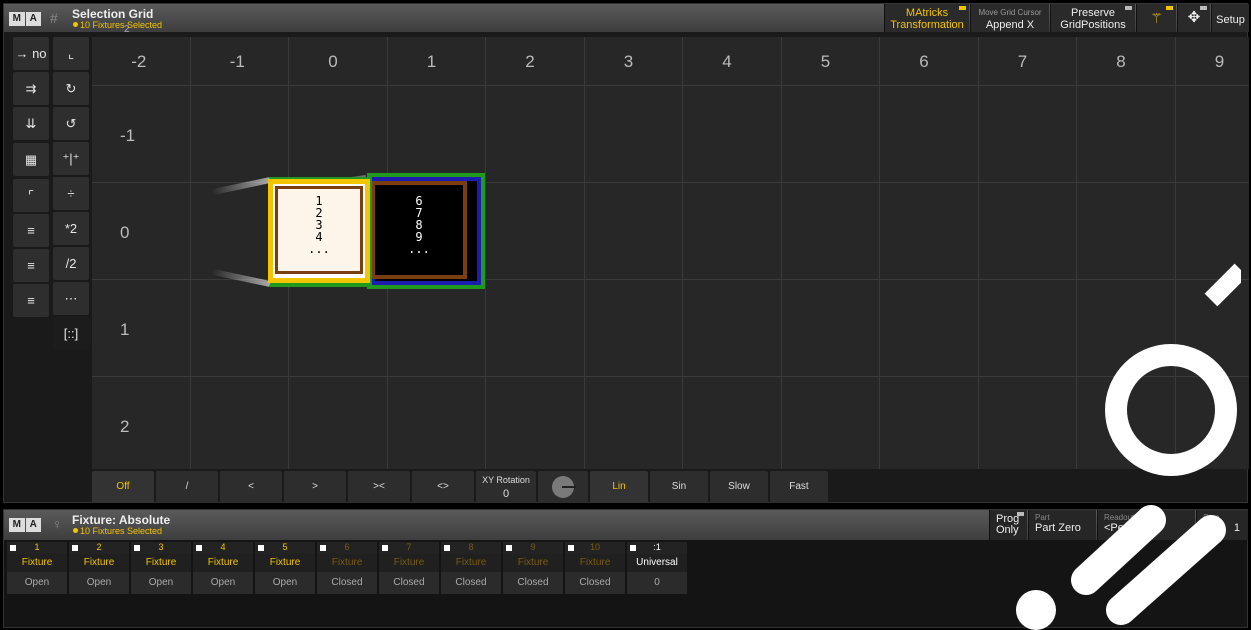 The image size is (1251, 630). Describe the element at coordinates (443, 487) in the screenshot. I see `diverge-button: <>` at that location.